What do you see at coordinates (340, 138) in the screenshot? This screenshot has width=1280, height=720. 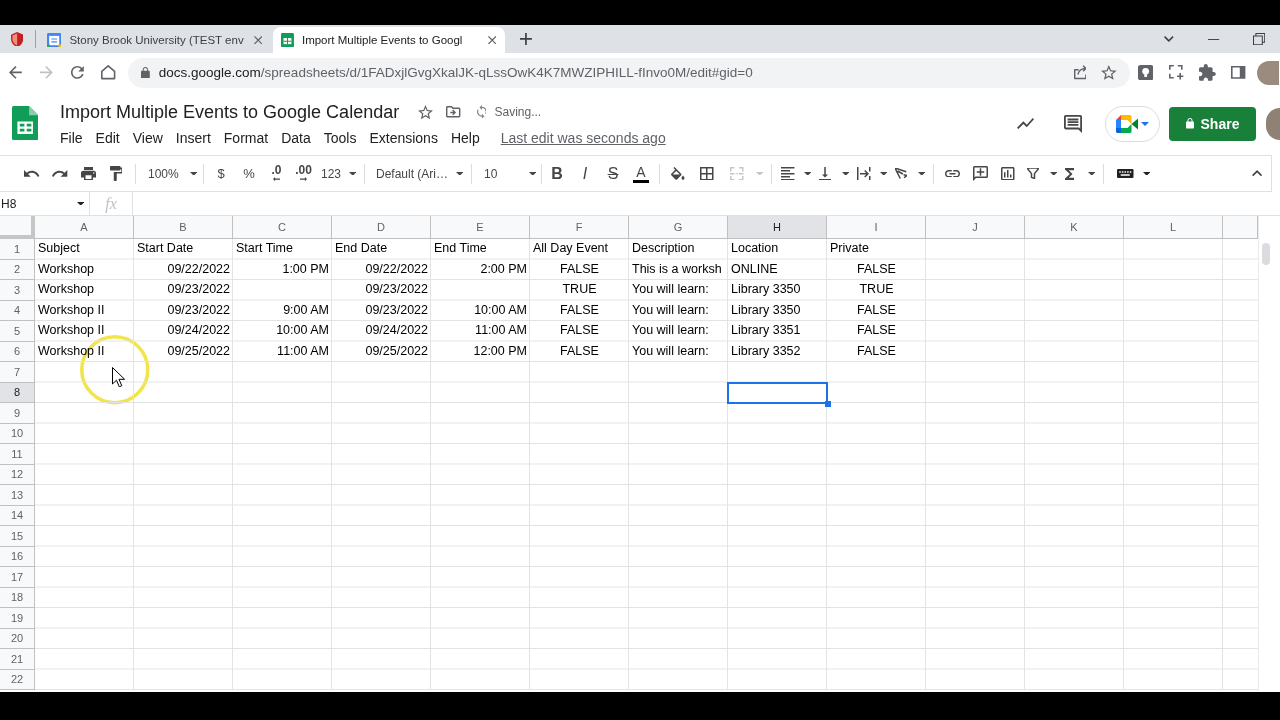 I see `menu-item: Tools` at bounding box center [340, 138].